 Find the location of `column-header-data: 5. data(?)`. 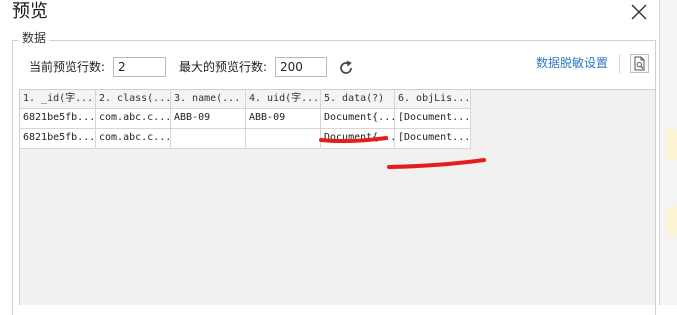

column-header-data: 5. data(?) is located at coordinates (358, 99).